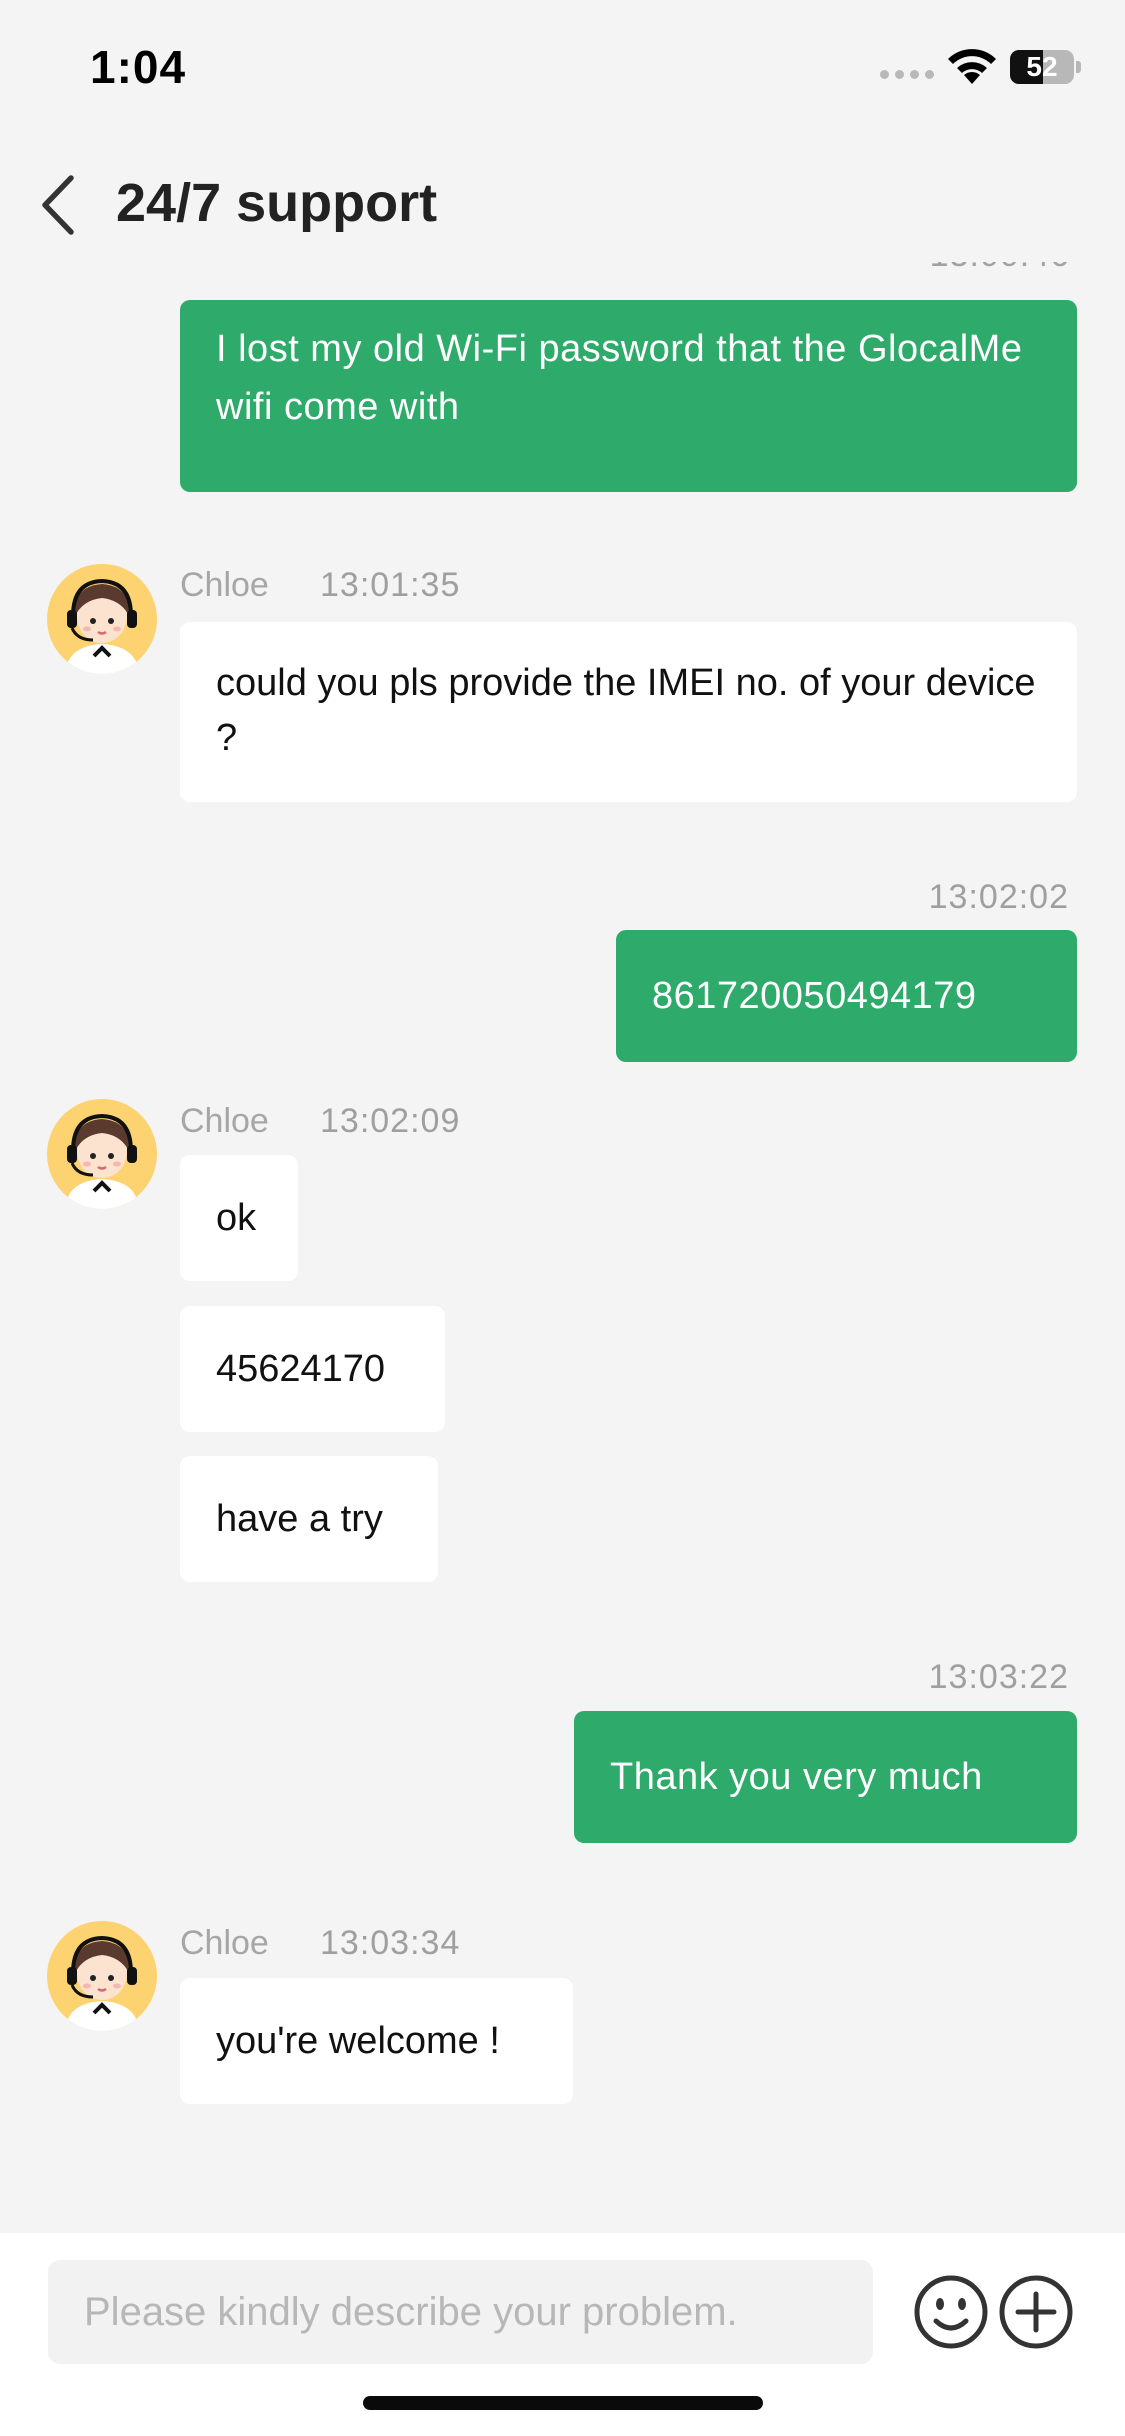  What do you see at coordinates (1000, 268) in the screenshot?
I see `message-timestamp: 13:00:46` at bounding box center [1000, 268].